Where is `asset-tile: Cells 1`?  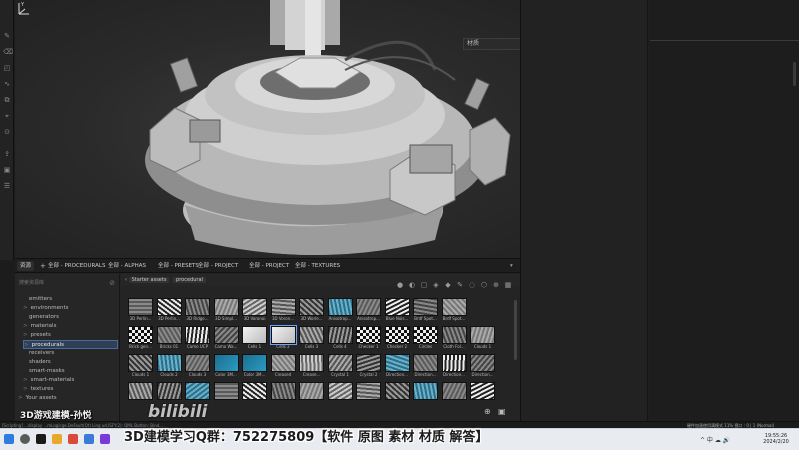 asset-tile: Cells 1 is located at coordinates (254, 337).